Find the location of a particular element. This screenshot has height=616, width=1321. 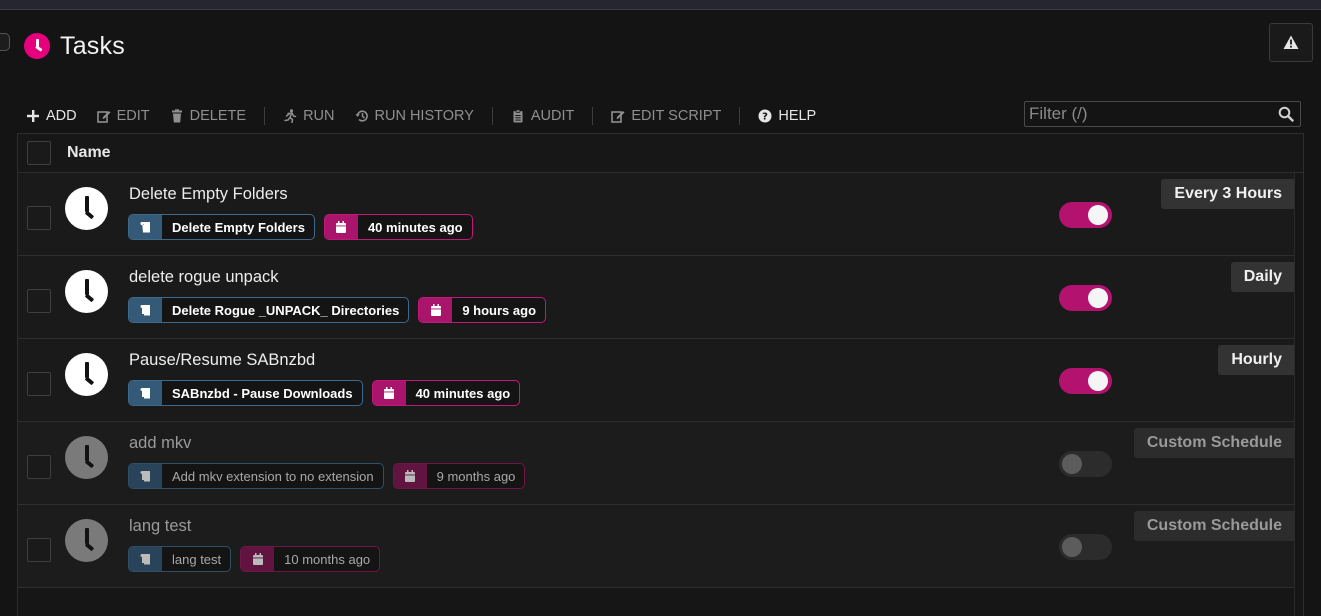

delete-button-label: DELETE is located at coordinates (218, 116).